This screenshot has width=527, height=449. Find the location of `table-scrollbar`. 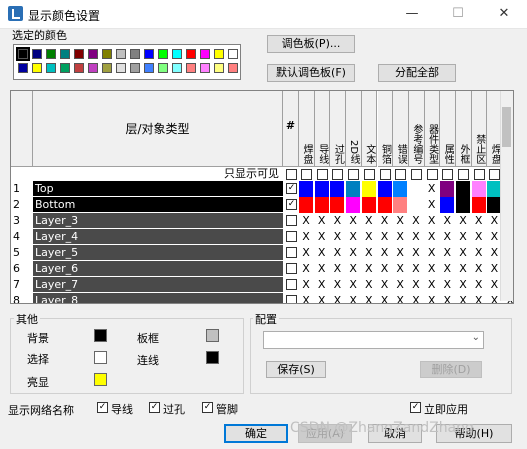

table-scrollbar is located at coordinates (506, 196).